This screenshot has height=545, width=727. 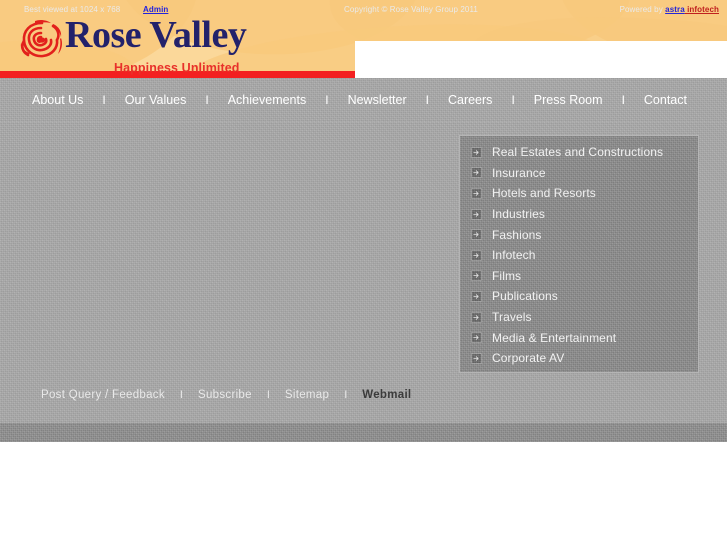 What do you see at coordinates (568, 100) in the screenshot?
I see `nav-item-press-room: Press Room` at bounding box center [568, 100].